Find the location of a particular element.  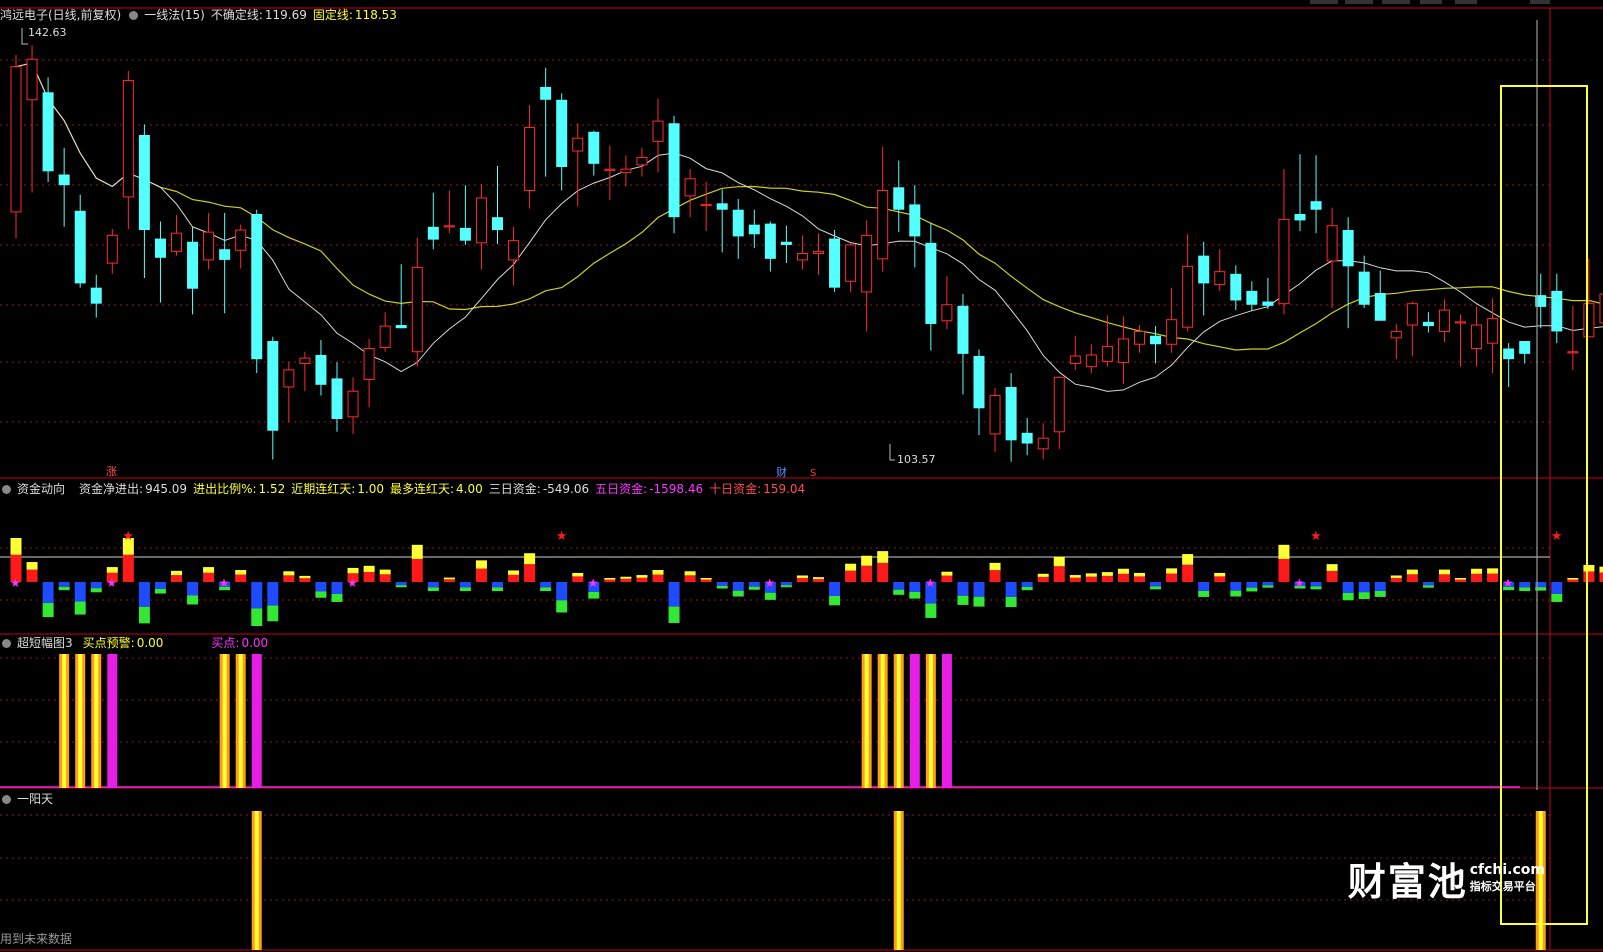

indicator-name: 一线法(15) is located at coordinates (174, 15).